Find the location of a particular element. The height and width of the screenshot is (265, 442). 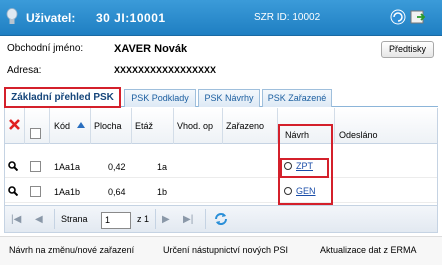

cell-kod: 1Aa1a is located at coordinates (67, 167).